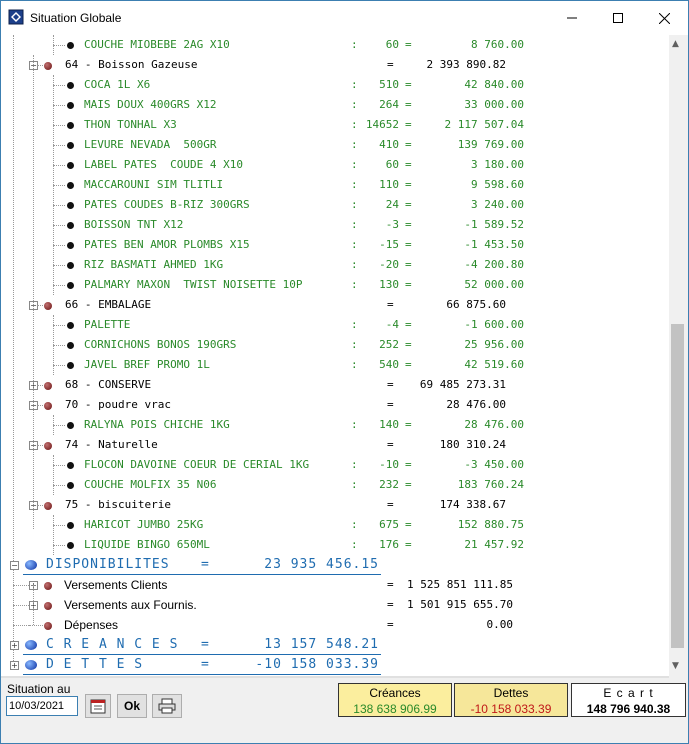 This screenshot has width=689, height=744. I want to click on item-amount: -3 450.00, so click(494, 464).